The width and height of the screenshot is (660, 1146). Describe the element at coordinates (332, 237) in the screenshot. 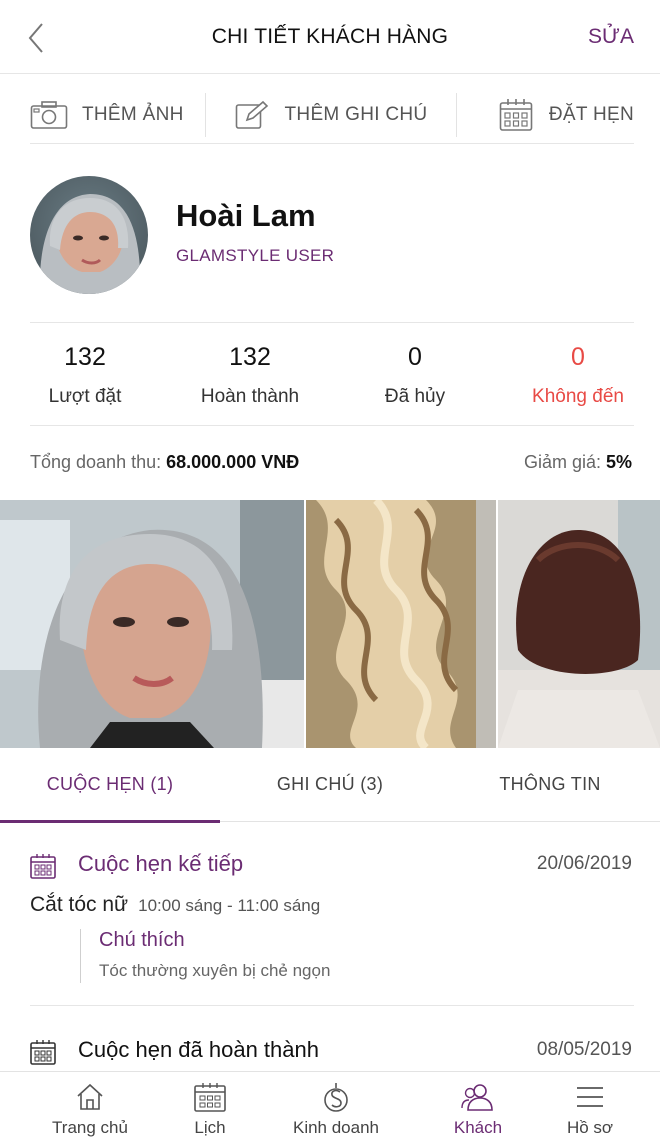

I see `customer-profile: Hoài Lam GLAMSTYLE USER` at that location.